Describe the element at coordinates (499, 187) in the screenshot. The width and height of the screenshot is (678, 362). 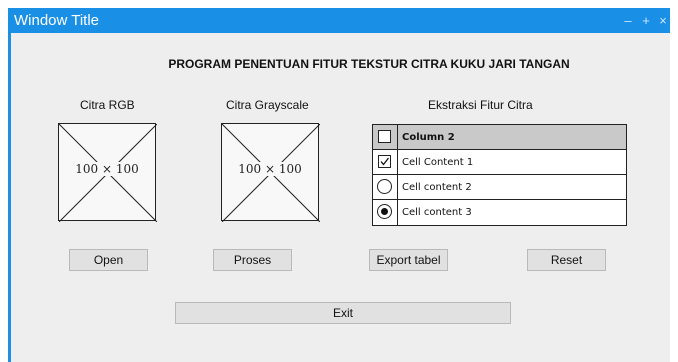
I see `table-row: Cell content 2` at that location.